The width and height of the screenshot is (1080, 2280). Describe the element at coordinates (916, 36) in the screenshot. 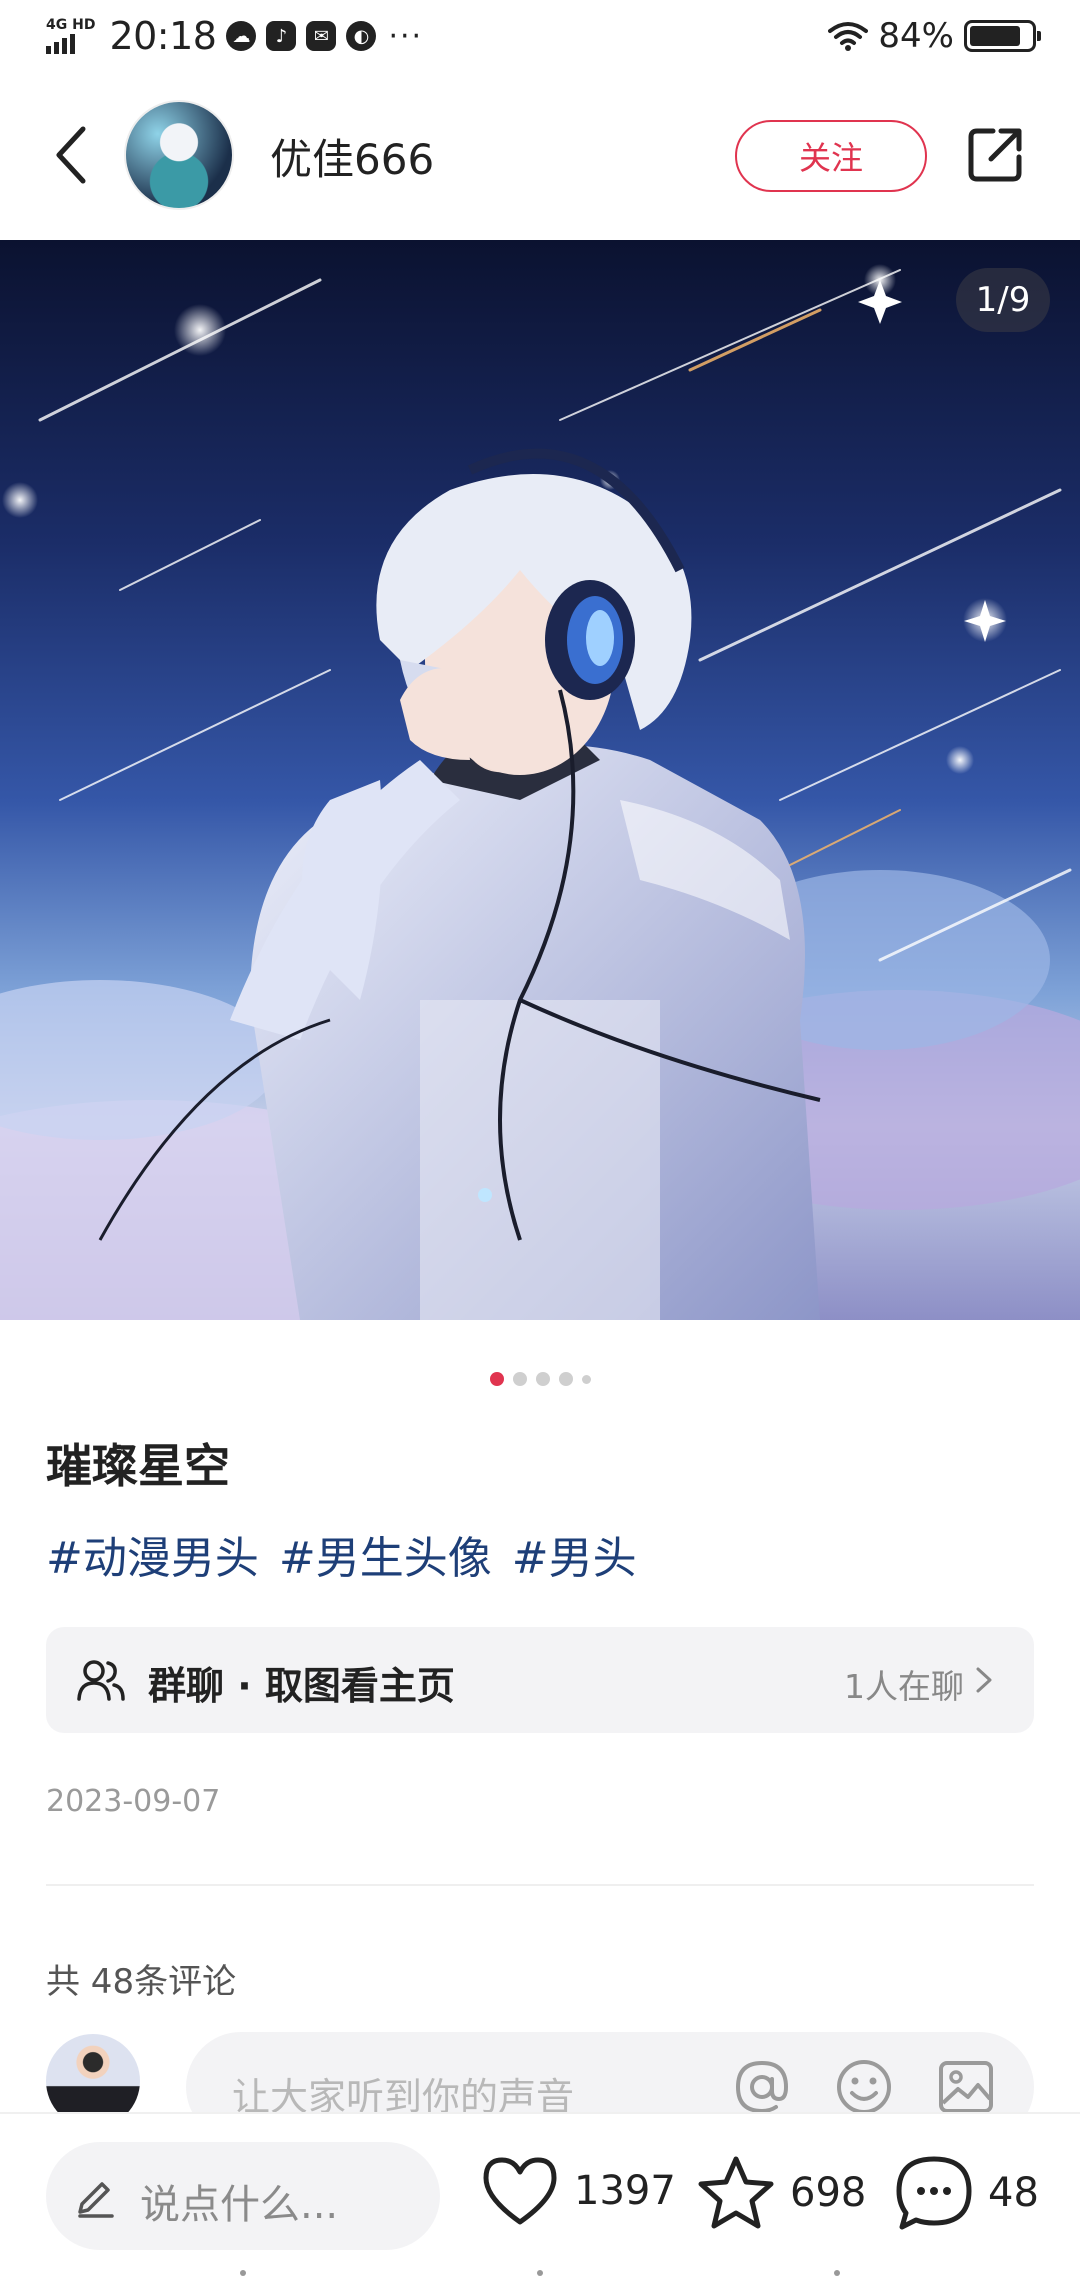

I see `battery-percent: 84%` at that location.